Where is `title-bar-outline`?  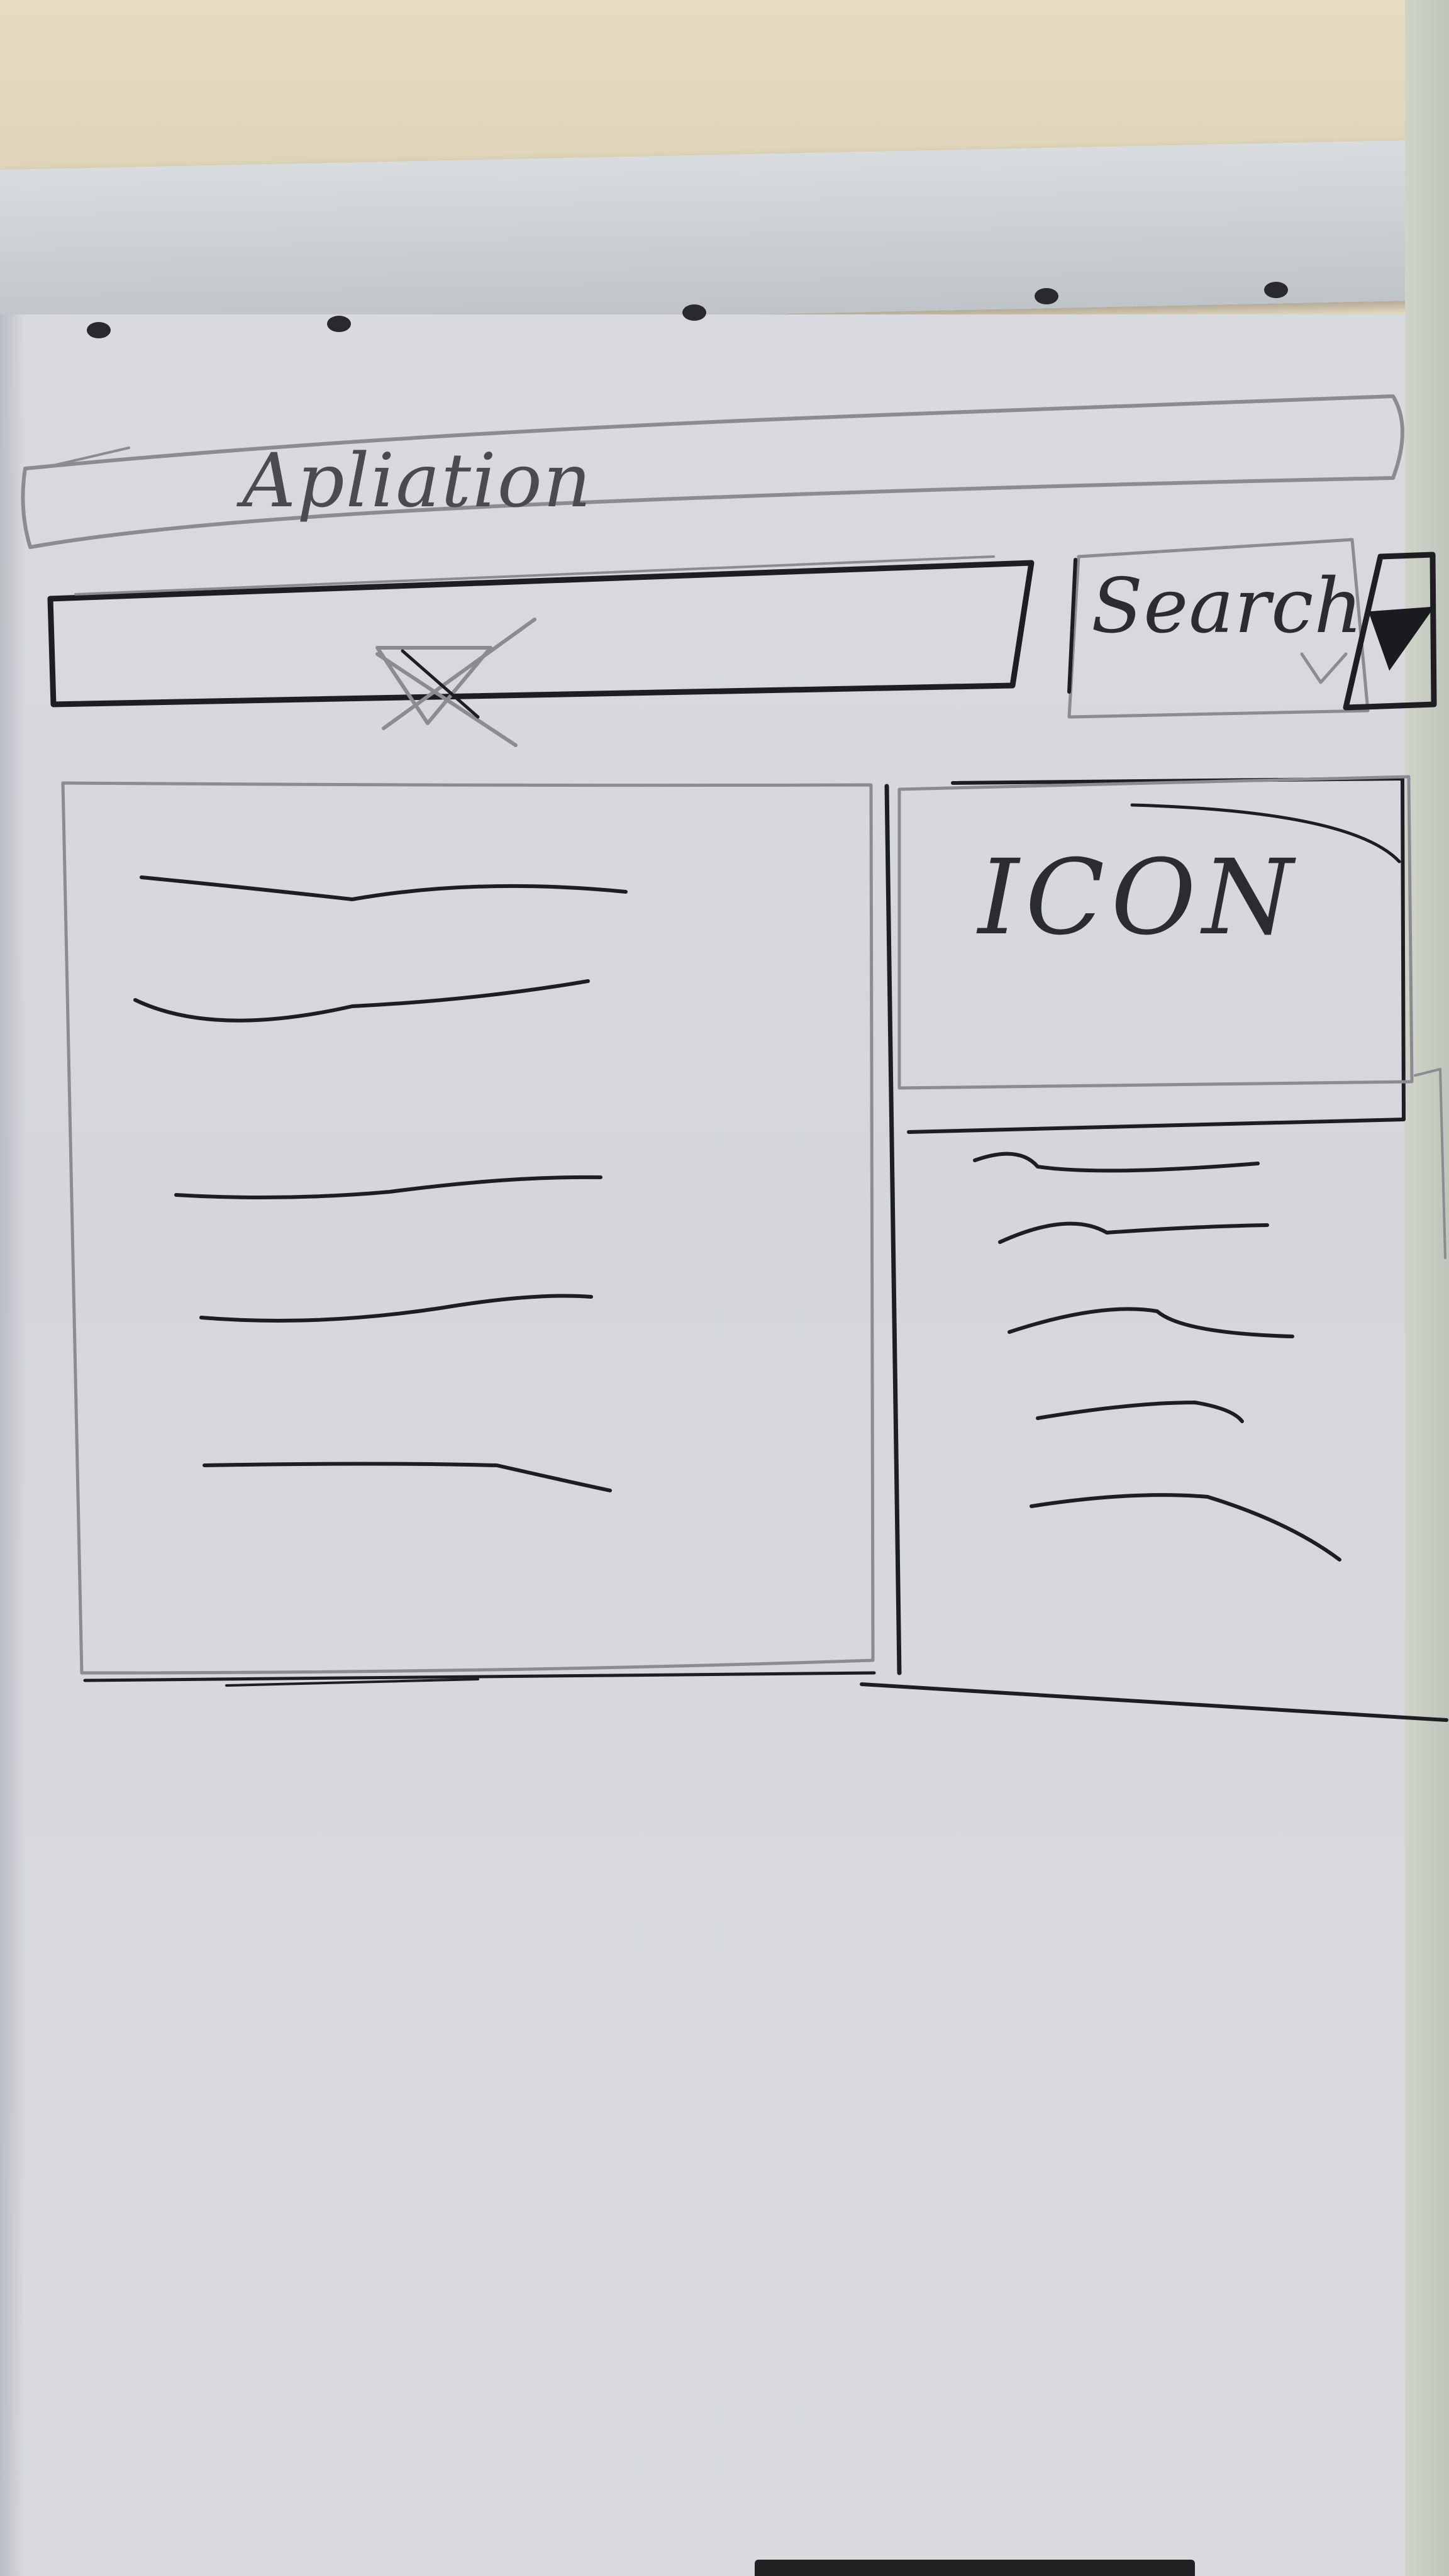 title-bar-outline is located at coordinates (712, 471).